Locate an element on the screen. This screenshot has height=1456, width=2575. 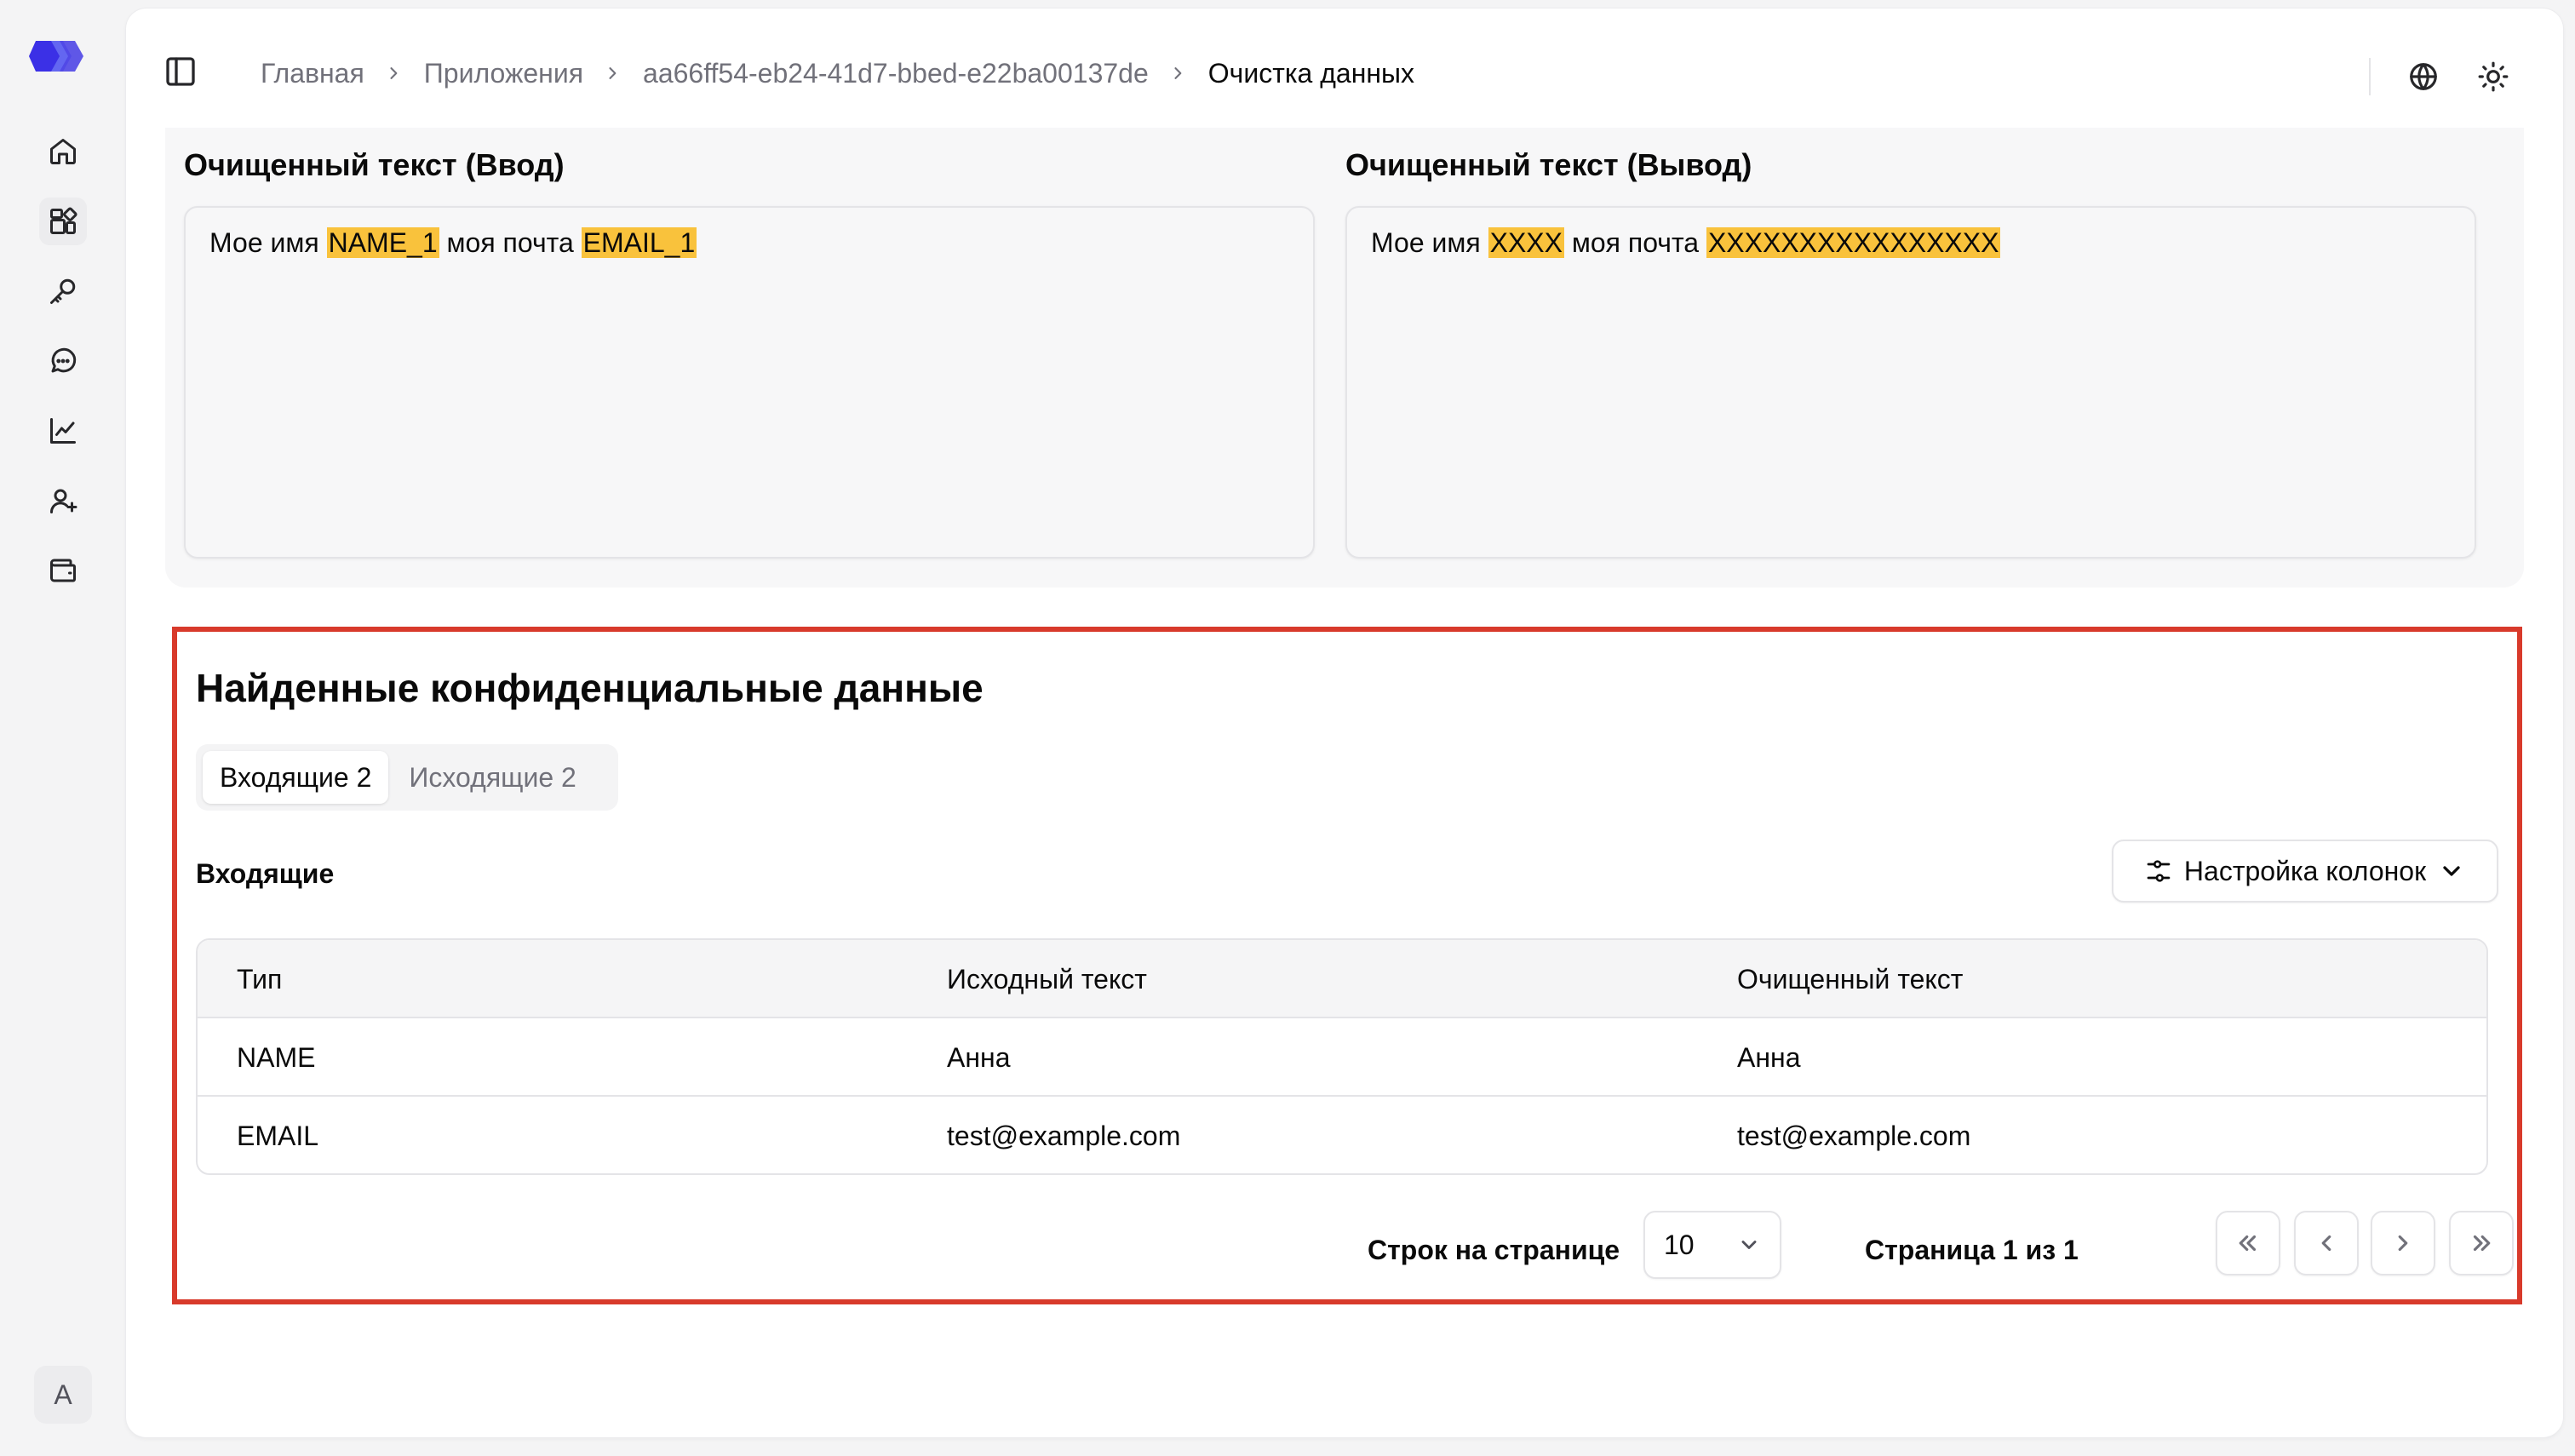
column-settings-label: Настройка колонок is located at coordinates (2305, 870).